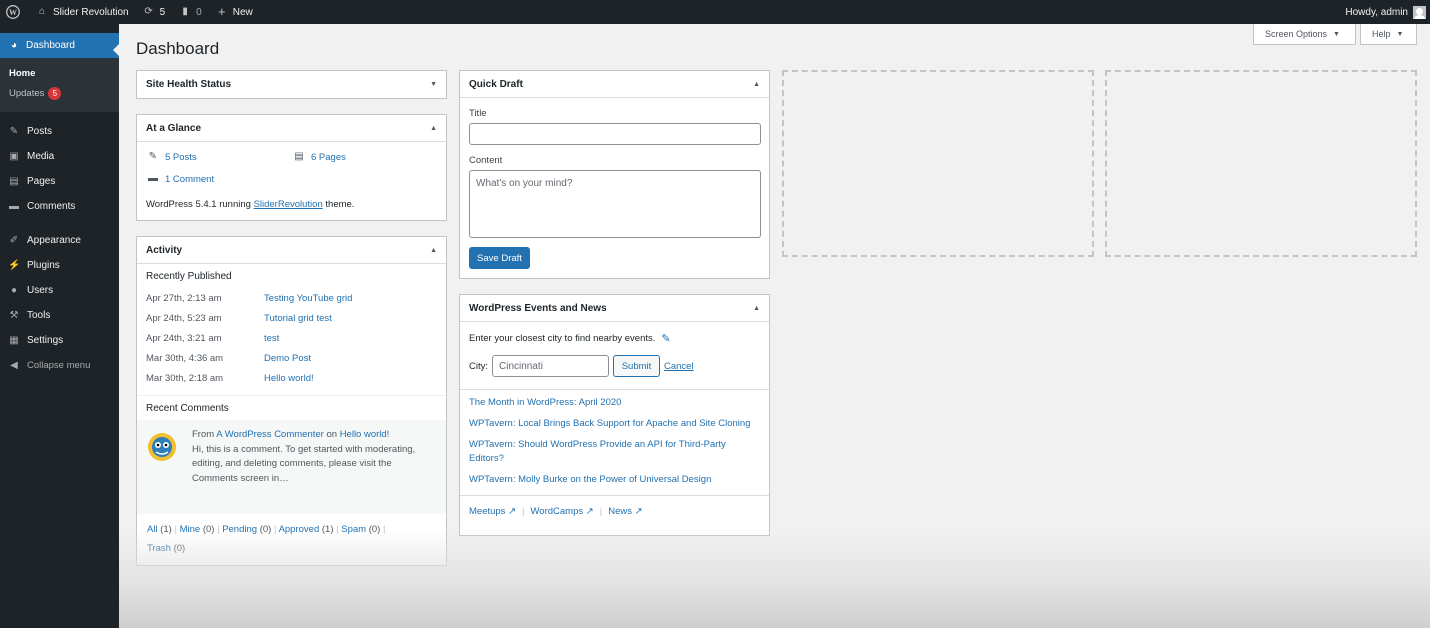  I want to click on wordcamps-link: WordCamps ↗, so click(562, 511).